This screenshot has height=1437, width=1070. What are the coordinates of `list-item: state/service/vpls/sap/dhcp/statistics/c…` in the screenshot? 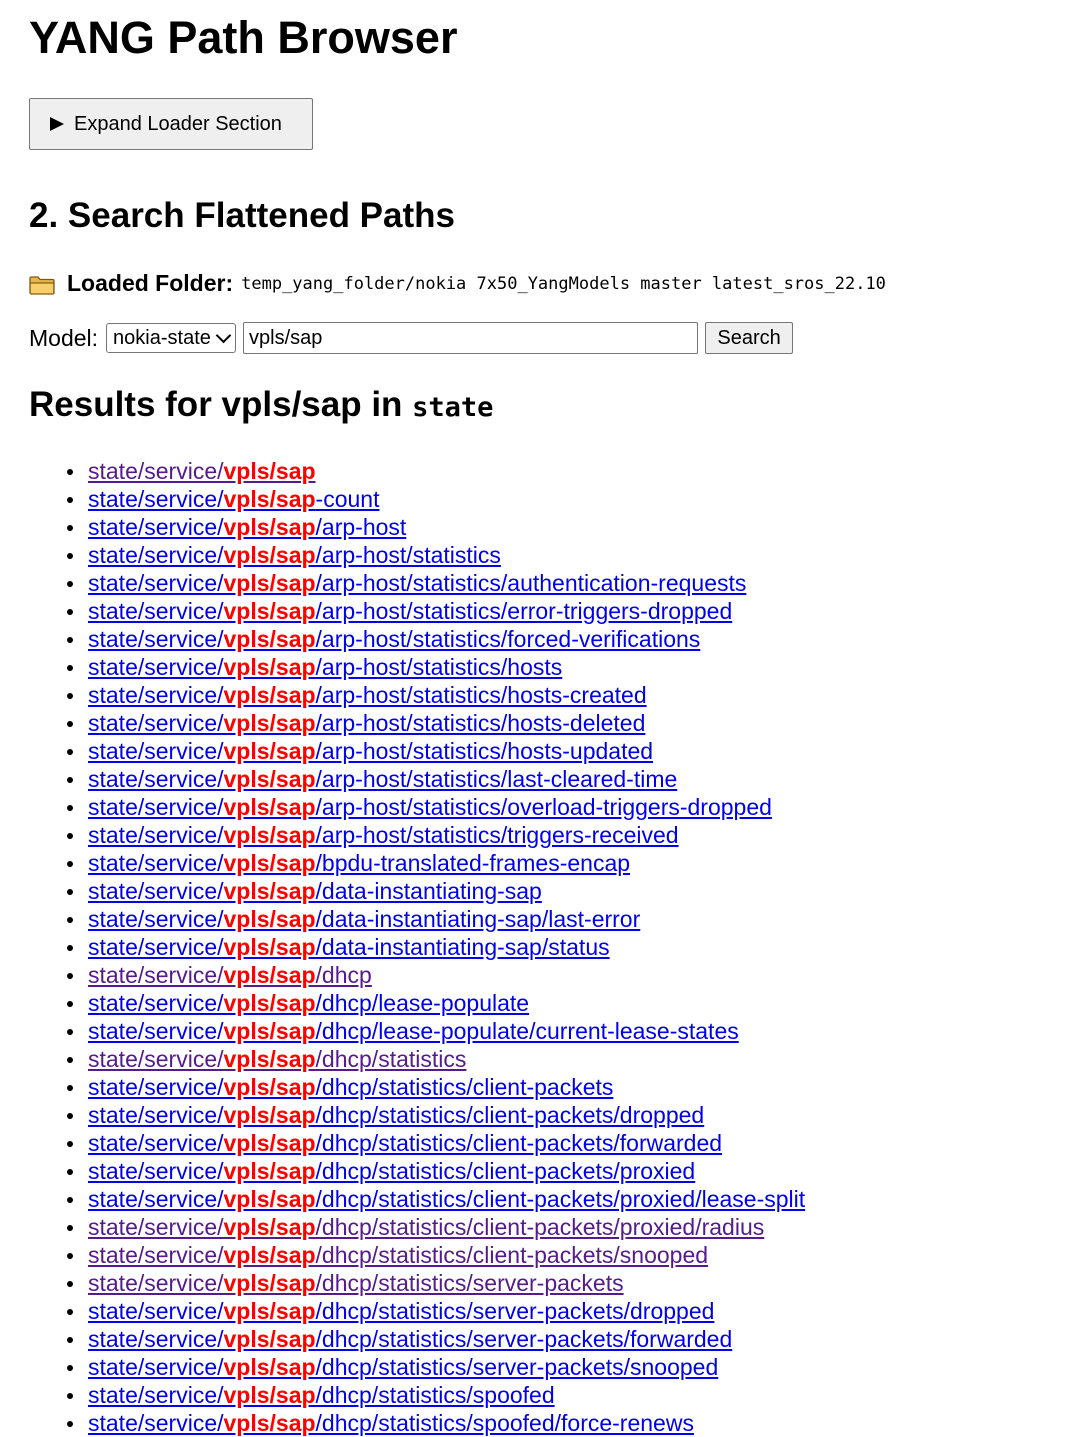 It's located at (435, 1199).